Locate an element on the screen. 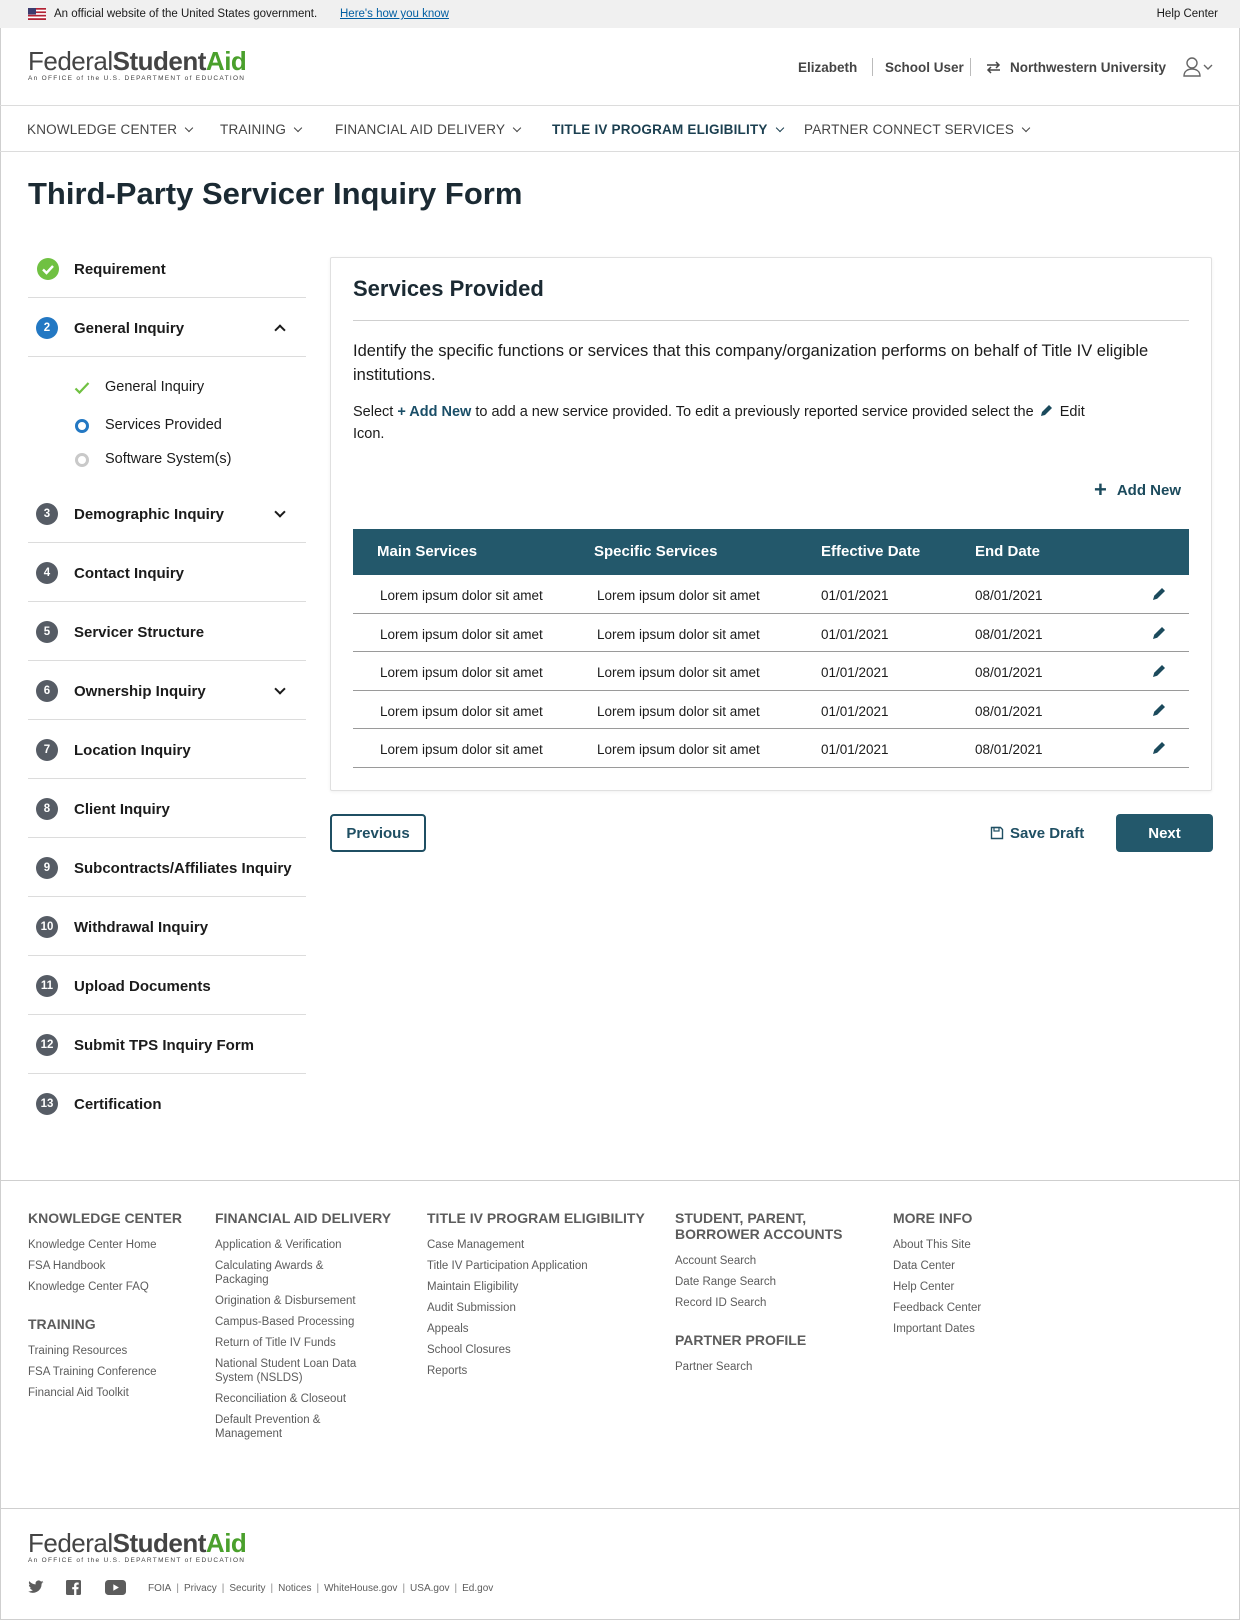  footer-link: Appeals is located at coordinates (536, 1329).